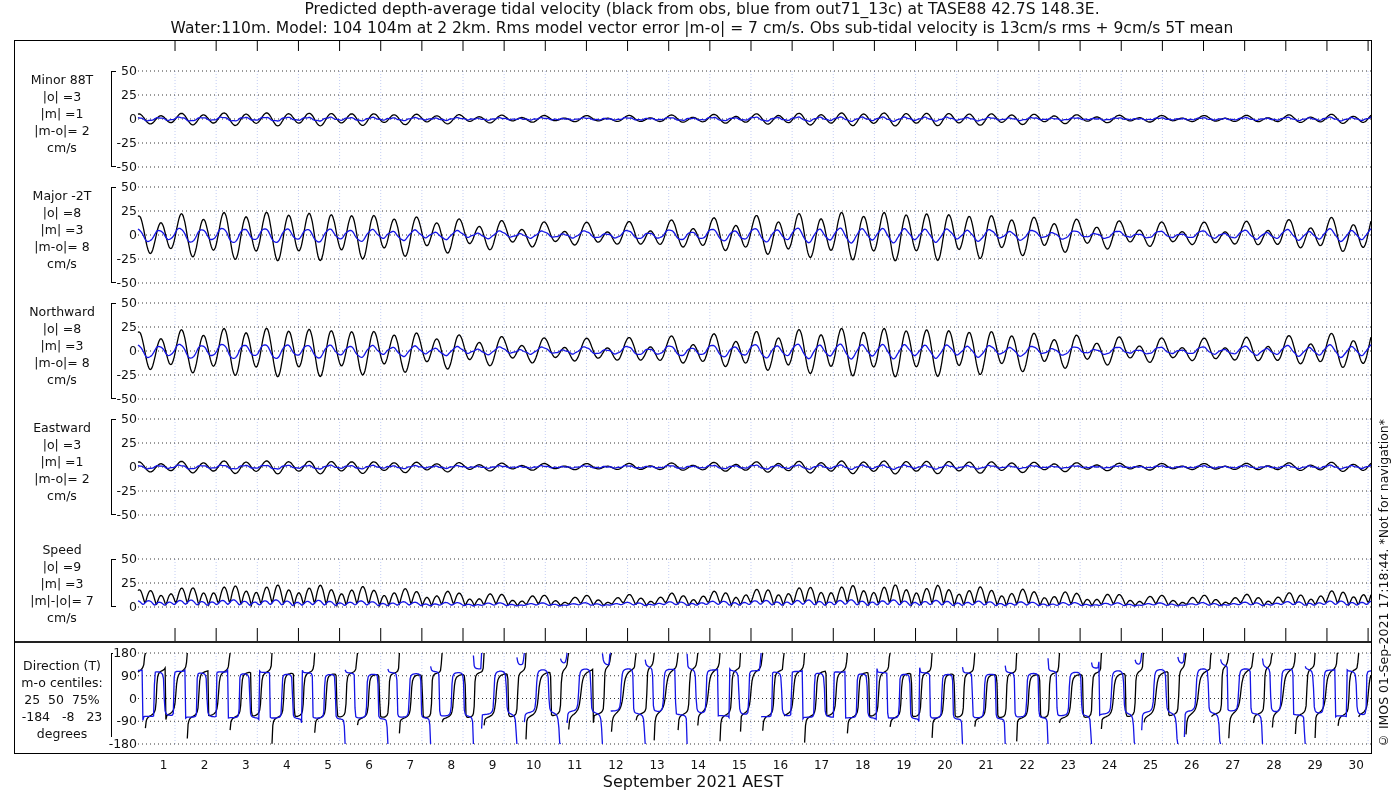 This screenshot has height=800, width=1400. What do you see at coordinates (328, 765) in the screenshot?
I see `x-tick-label: 5` at bounding box center [328, 765].